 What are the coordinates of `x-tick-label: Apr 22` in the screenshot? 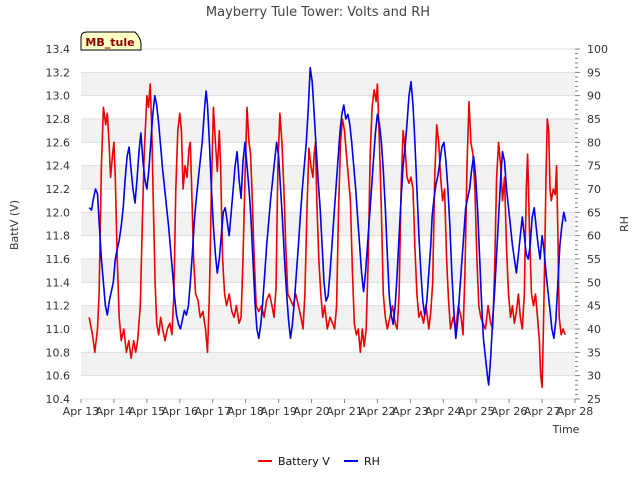 It's located at (377, 411).